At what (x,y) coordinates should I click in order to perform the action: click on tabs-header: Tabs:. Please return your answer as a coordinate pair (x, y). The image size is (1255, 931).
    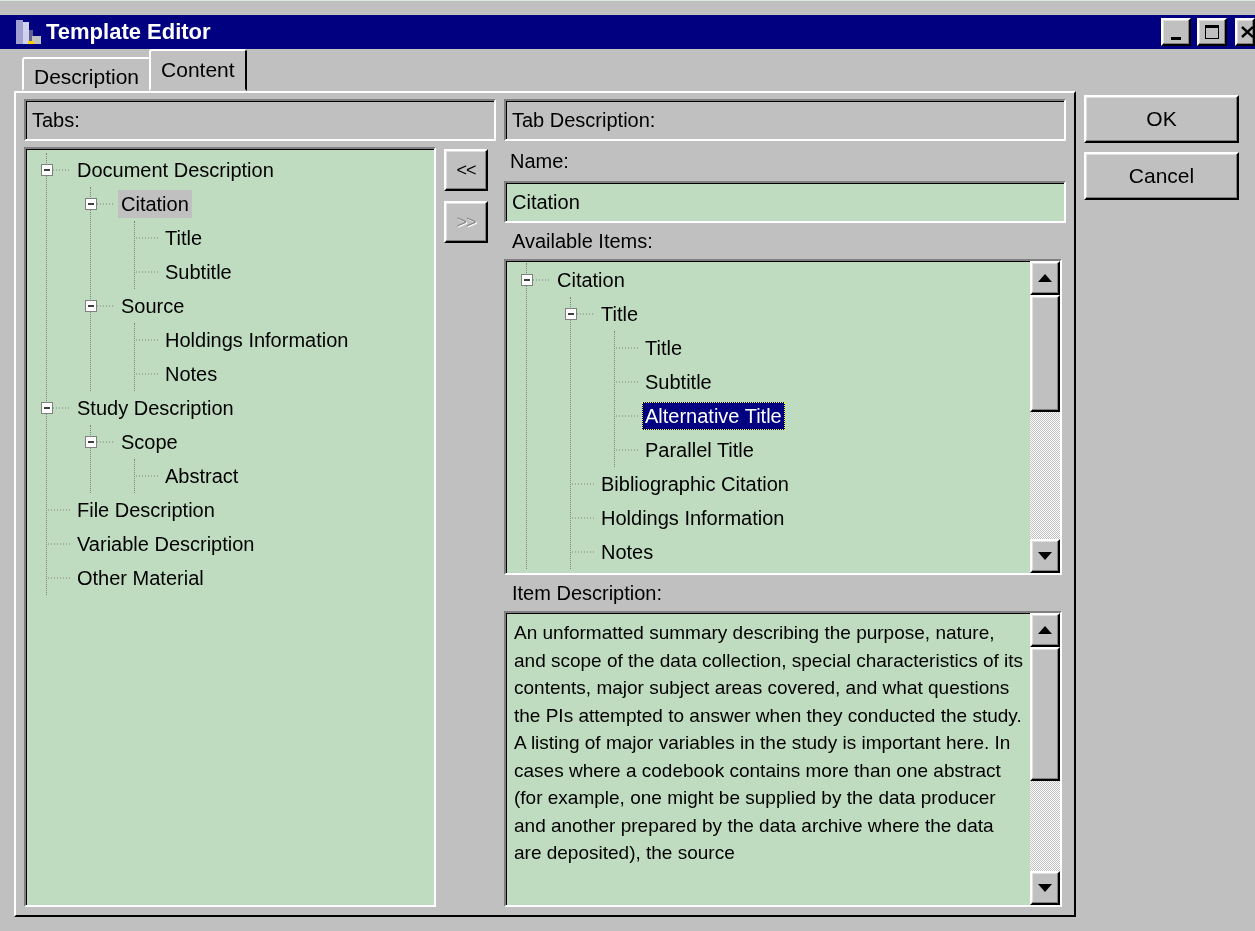
    Looking at the image, I should click on (260, 120).